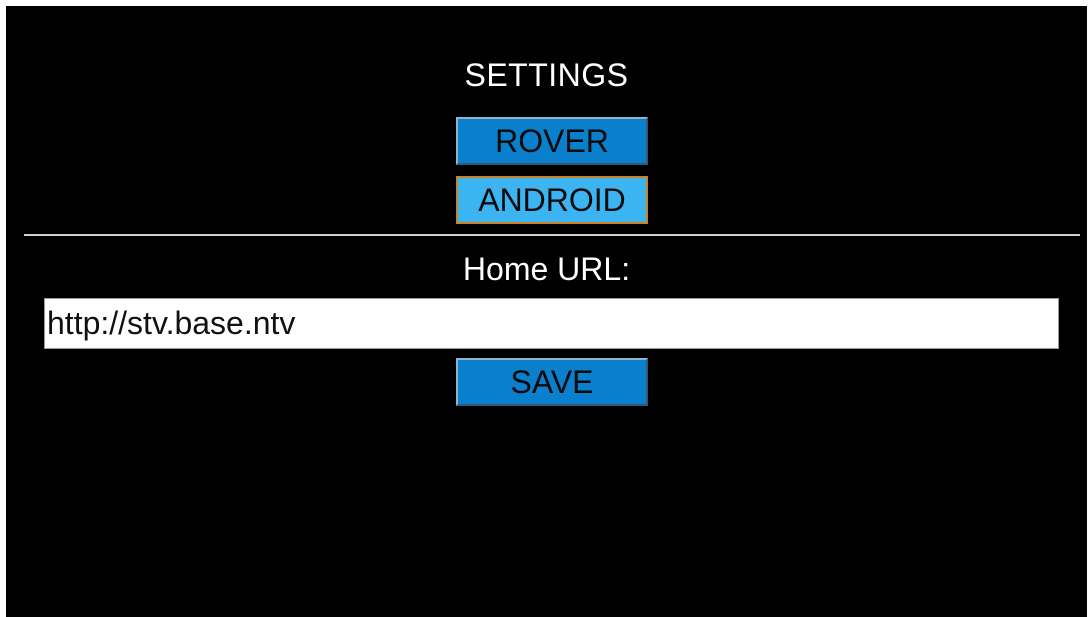  I want to click on home-url-label: Home URL:, so click(546, 269).